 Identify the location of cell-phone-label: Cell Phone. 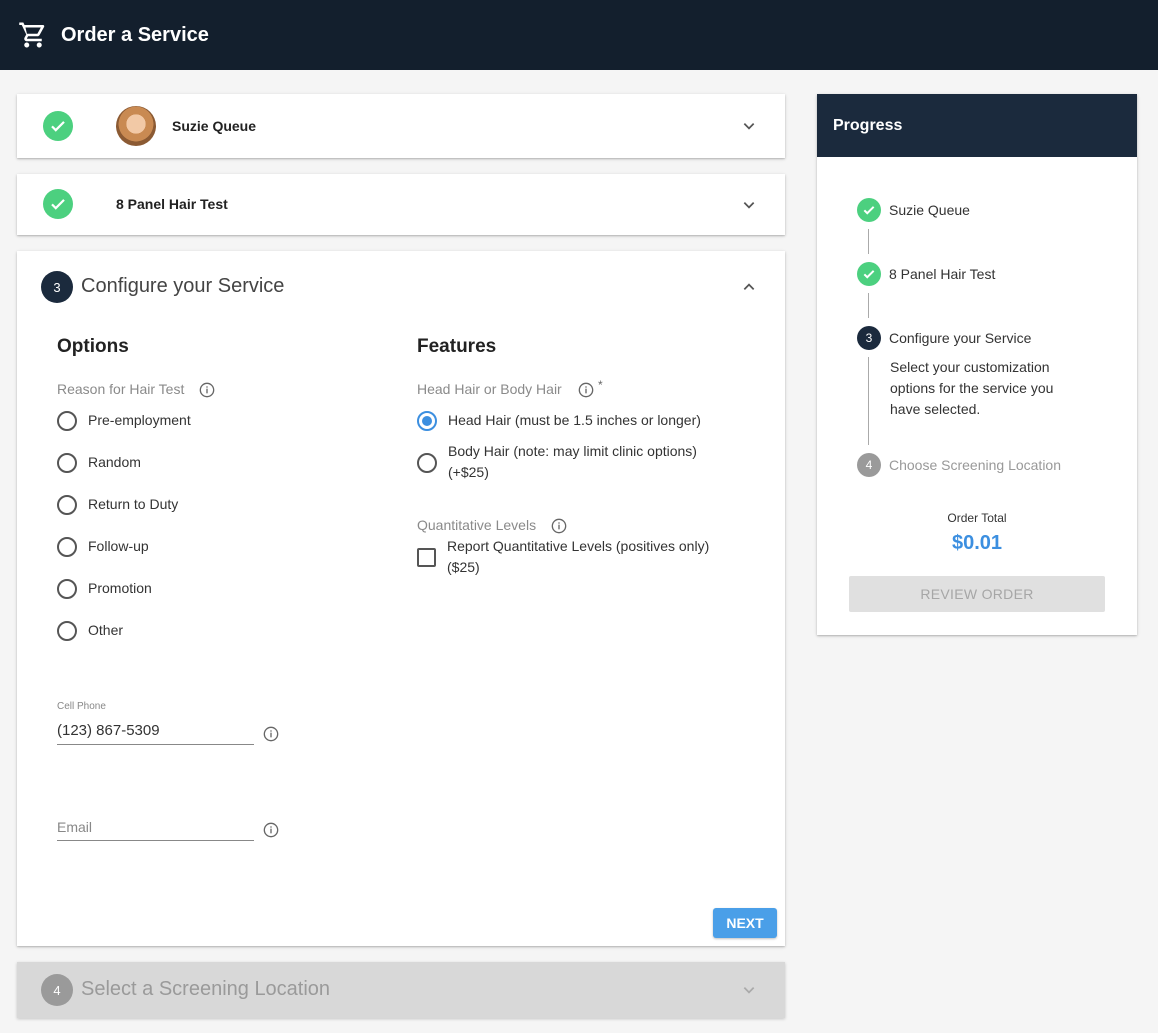
(81, 706).